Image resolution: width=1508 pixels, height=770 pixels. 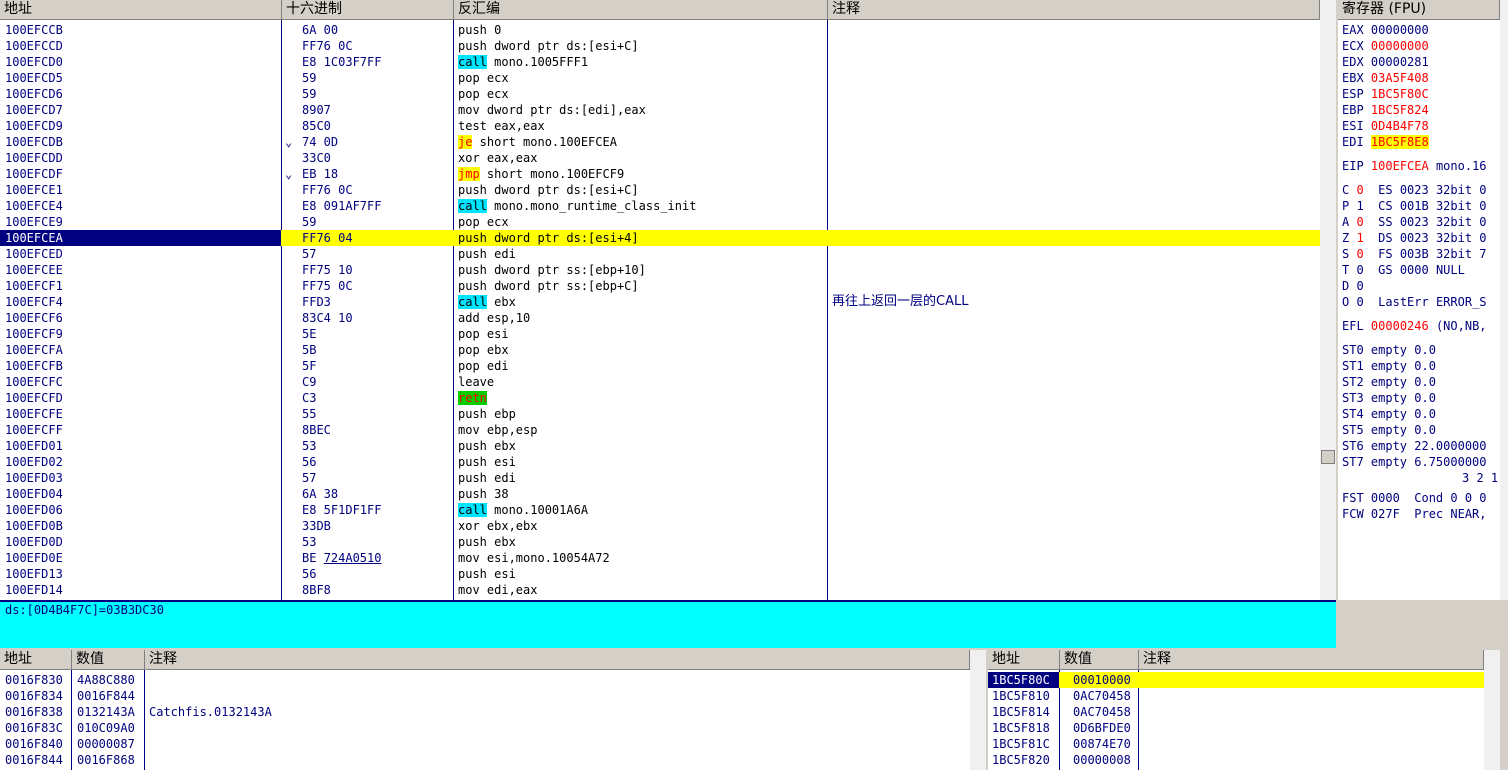 What do you see at coordinates (38, 696) in the screenshot?
I see `dump-address: 0016F834` at bounding box center [38, 696].